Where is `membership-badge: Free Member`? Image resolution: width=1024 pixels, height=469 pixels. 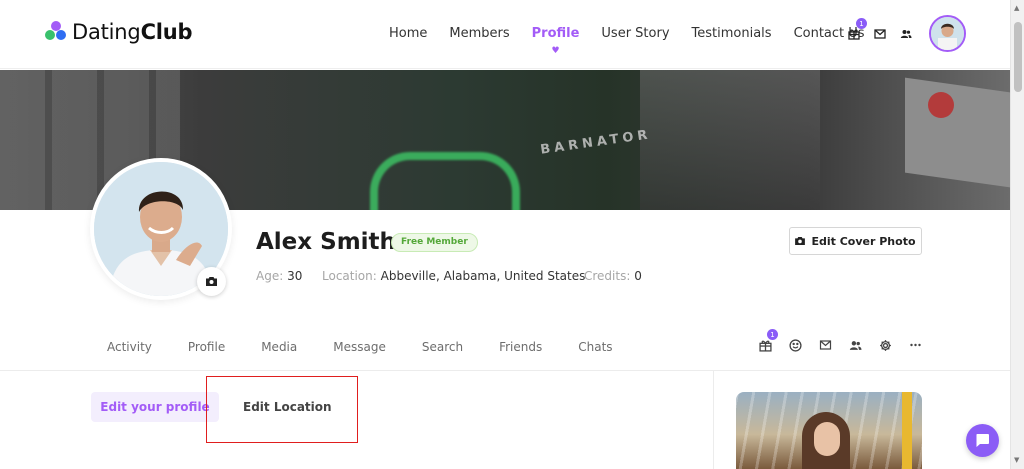 membership-badge: Free Member is located at coordinates (434, 242).